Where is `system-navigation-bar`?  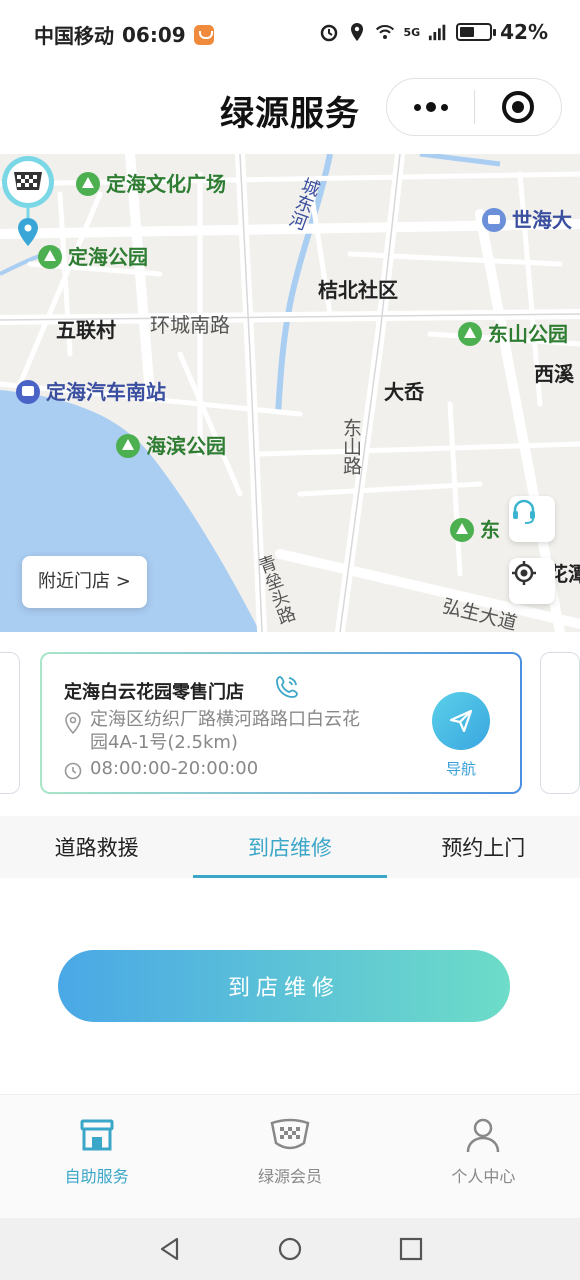
system-navigation-bar is located at coordinates (290, 1249).